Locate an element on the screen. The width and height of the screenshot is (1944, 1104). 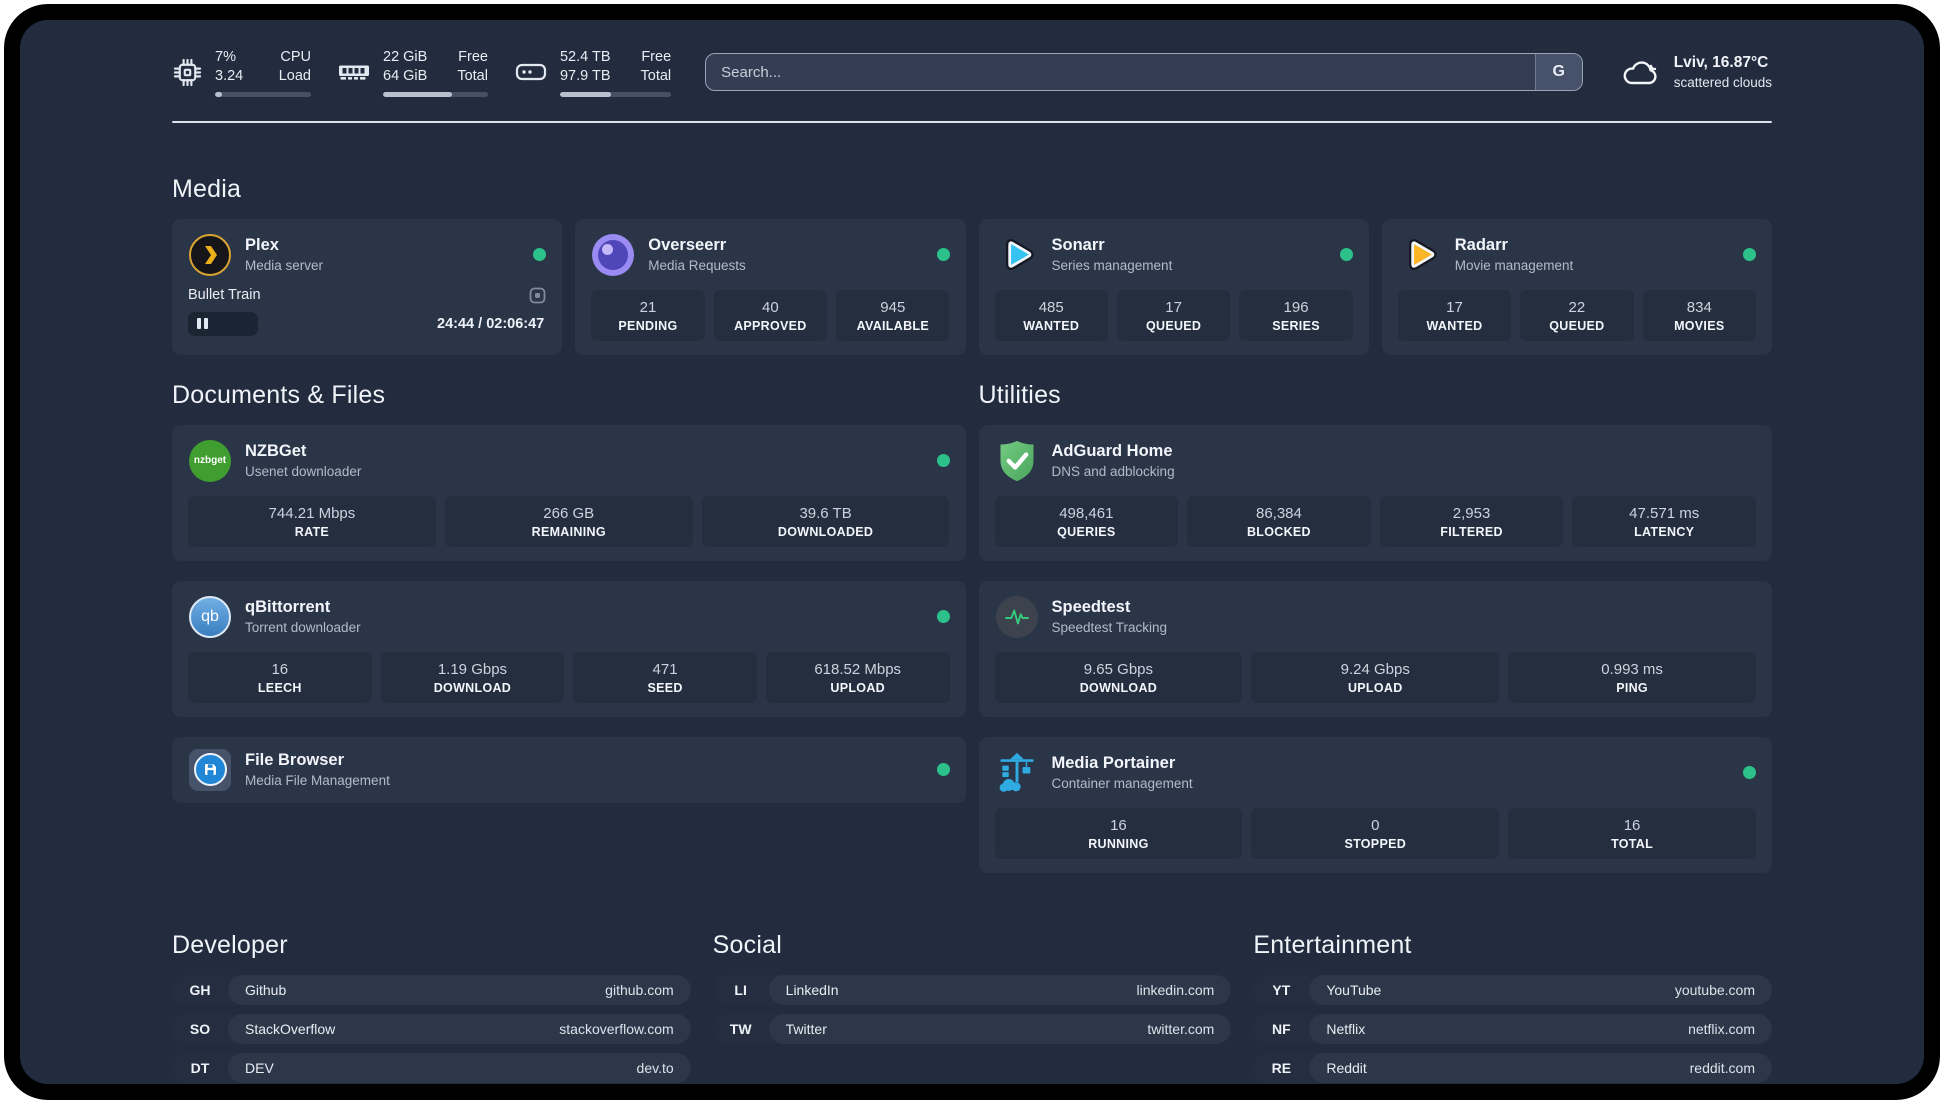
bookmark-name: StackOverflow is located at coordinates (290, 1028).